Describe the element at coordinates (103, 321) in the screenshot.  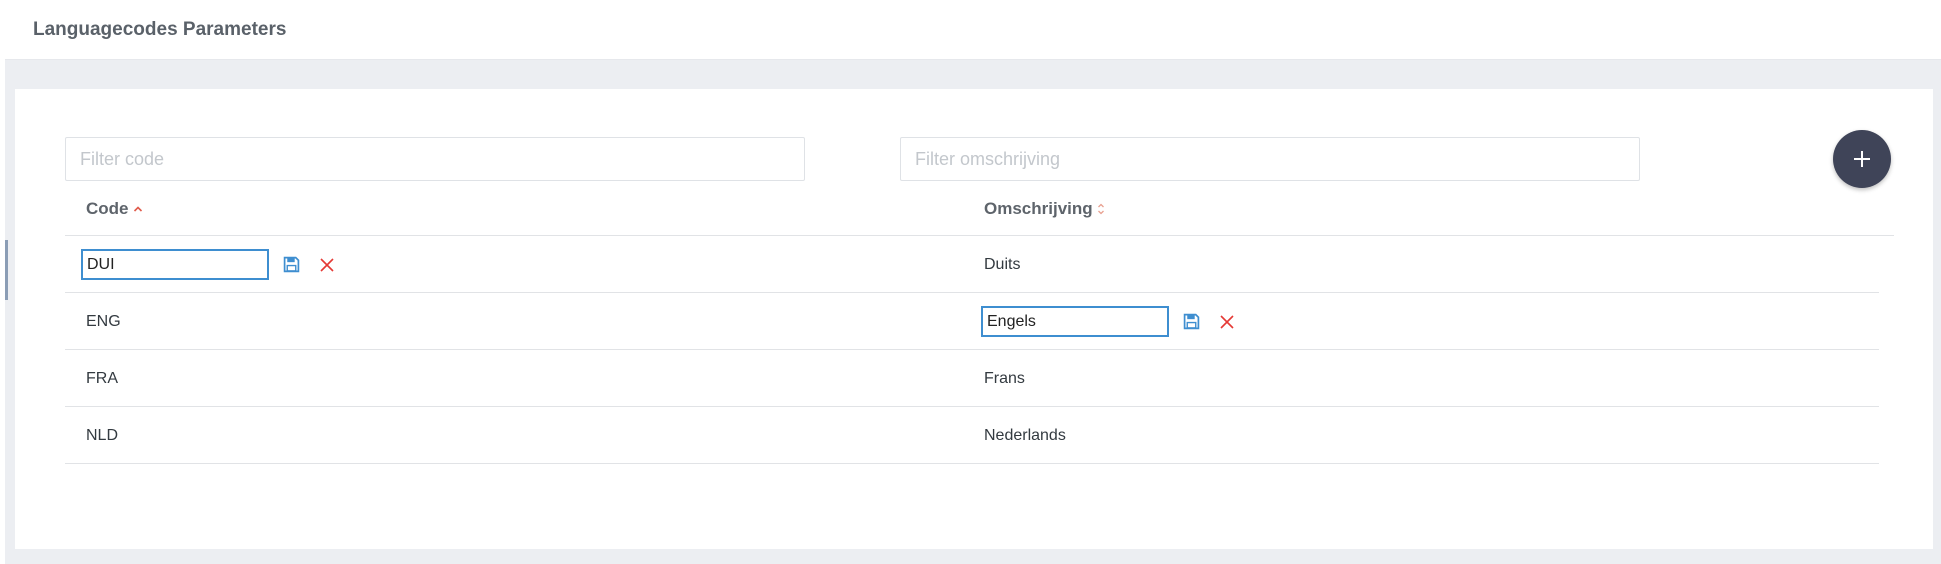
I see `code-cell: ENG` at that location.